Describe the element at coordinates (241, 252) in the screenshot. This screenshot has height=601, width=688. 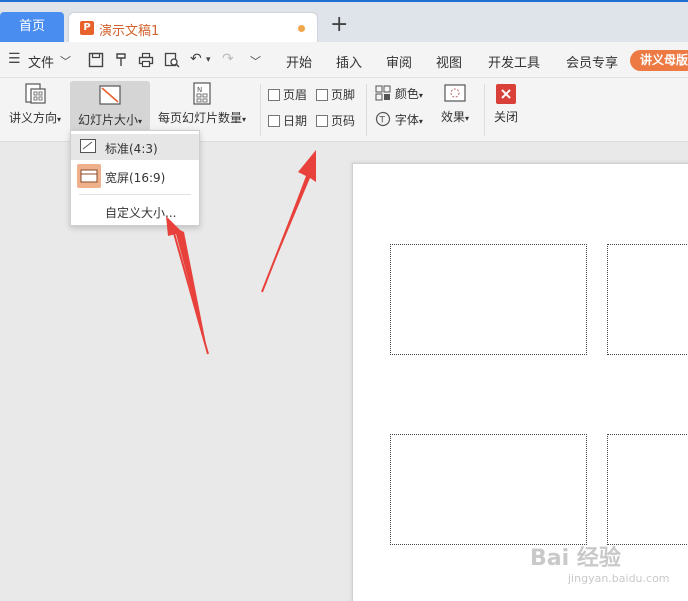
I see `annotation-arrows` at that location.